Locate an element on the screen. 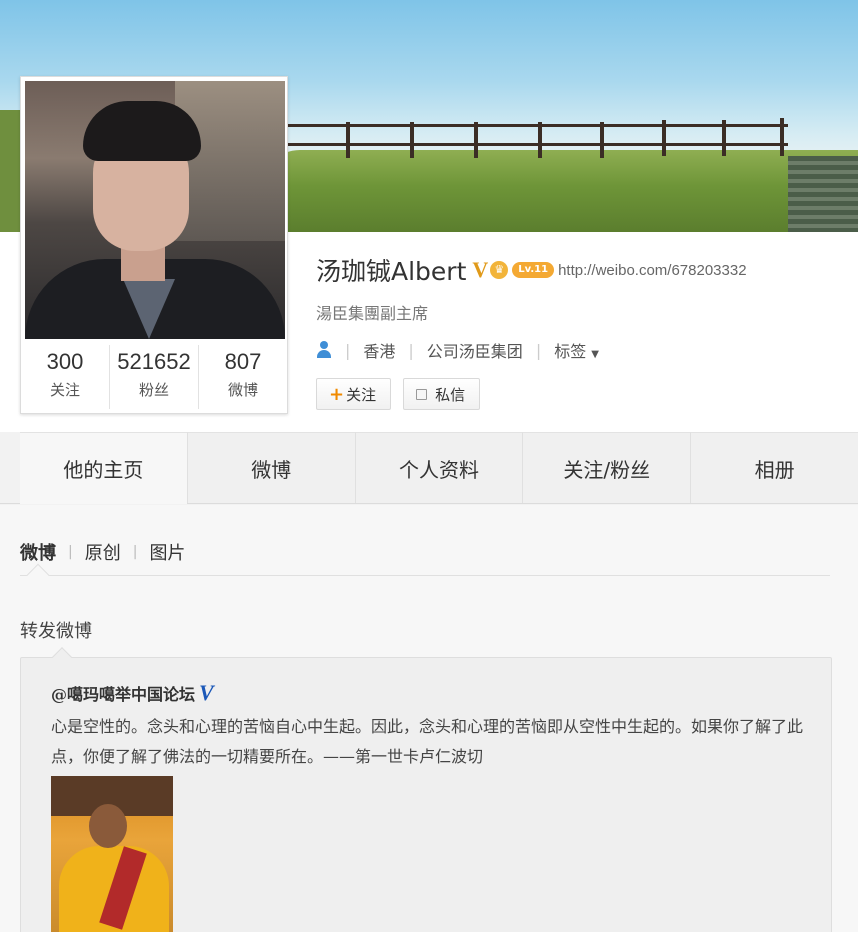 The image size is (866, 932). follow-button: + 关注 is located at coordinates (354, 394).